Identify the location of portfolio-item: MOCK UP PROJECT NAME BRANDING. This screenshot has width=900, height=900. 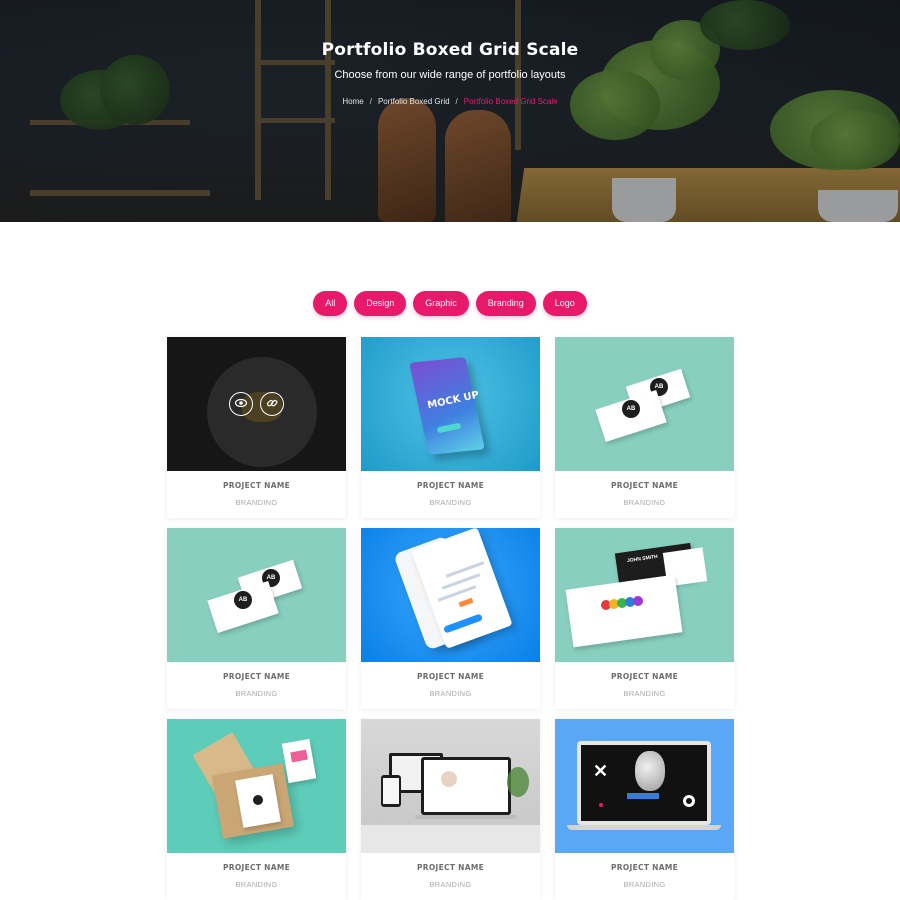
(450, 427).